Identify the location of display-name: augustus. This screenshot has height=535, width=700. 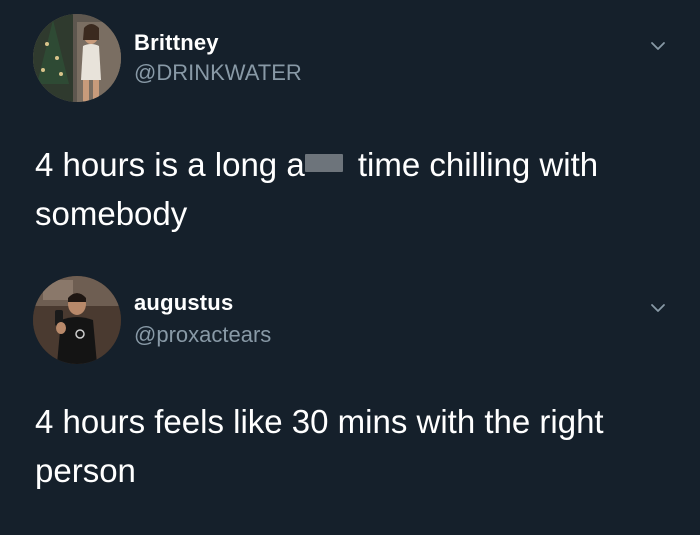
(183, 303).